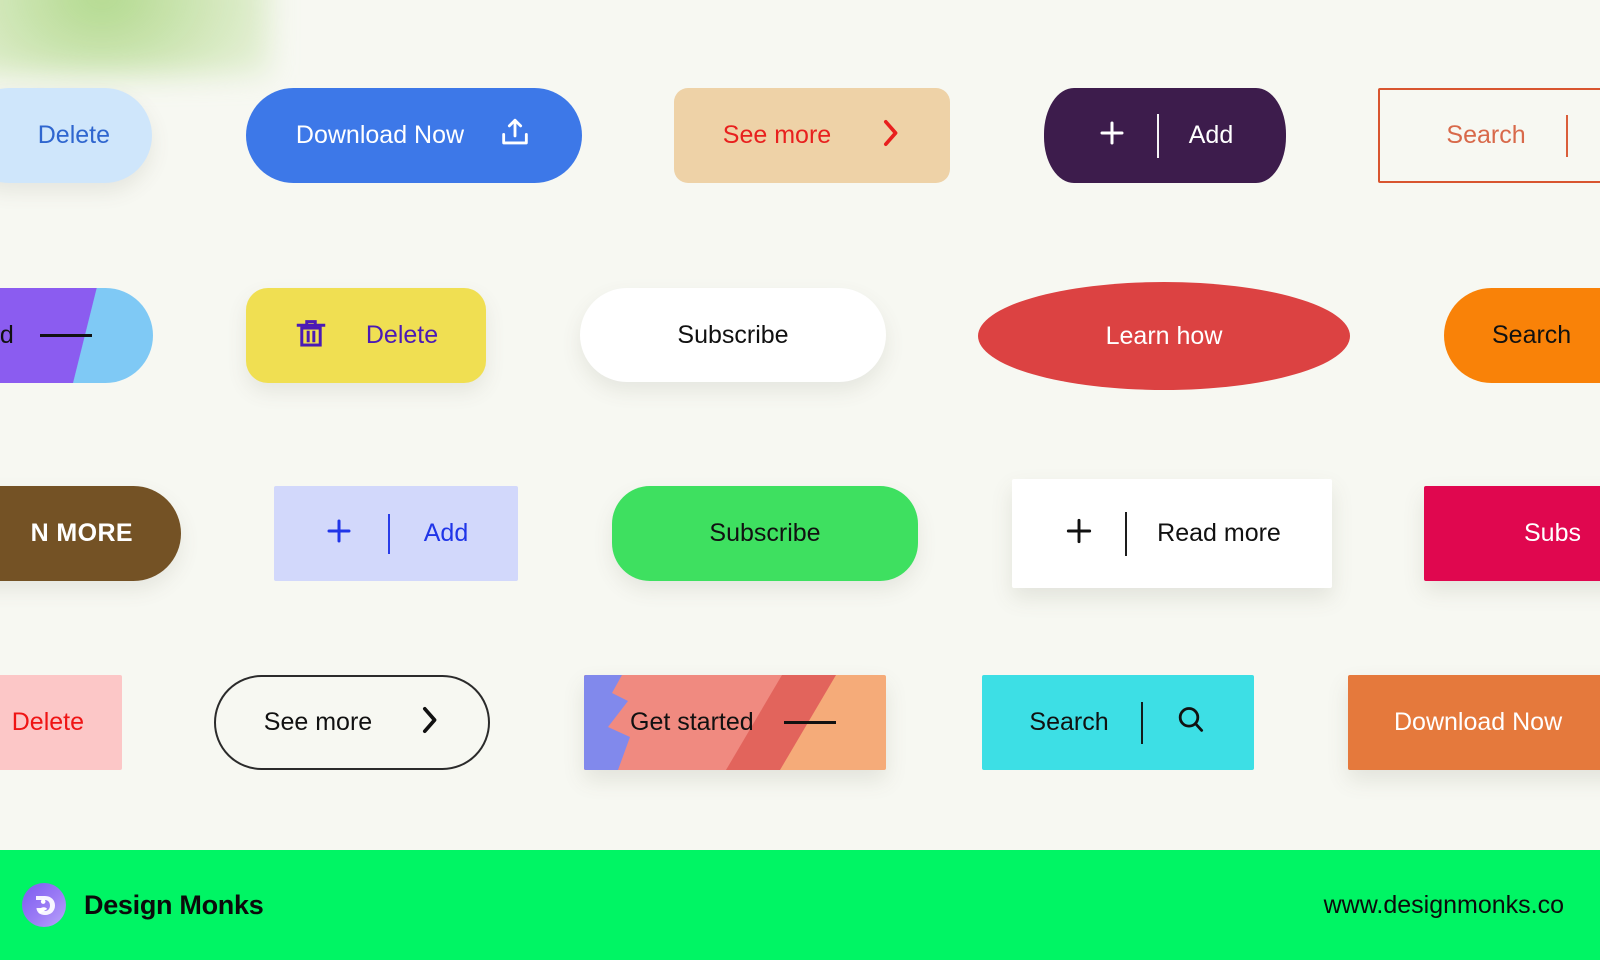 Image resolution: width=1600 pixels, height=960 pixels. I want to click on subscribe-button-green: Subscribe, so click(765, 533).